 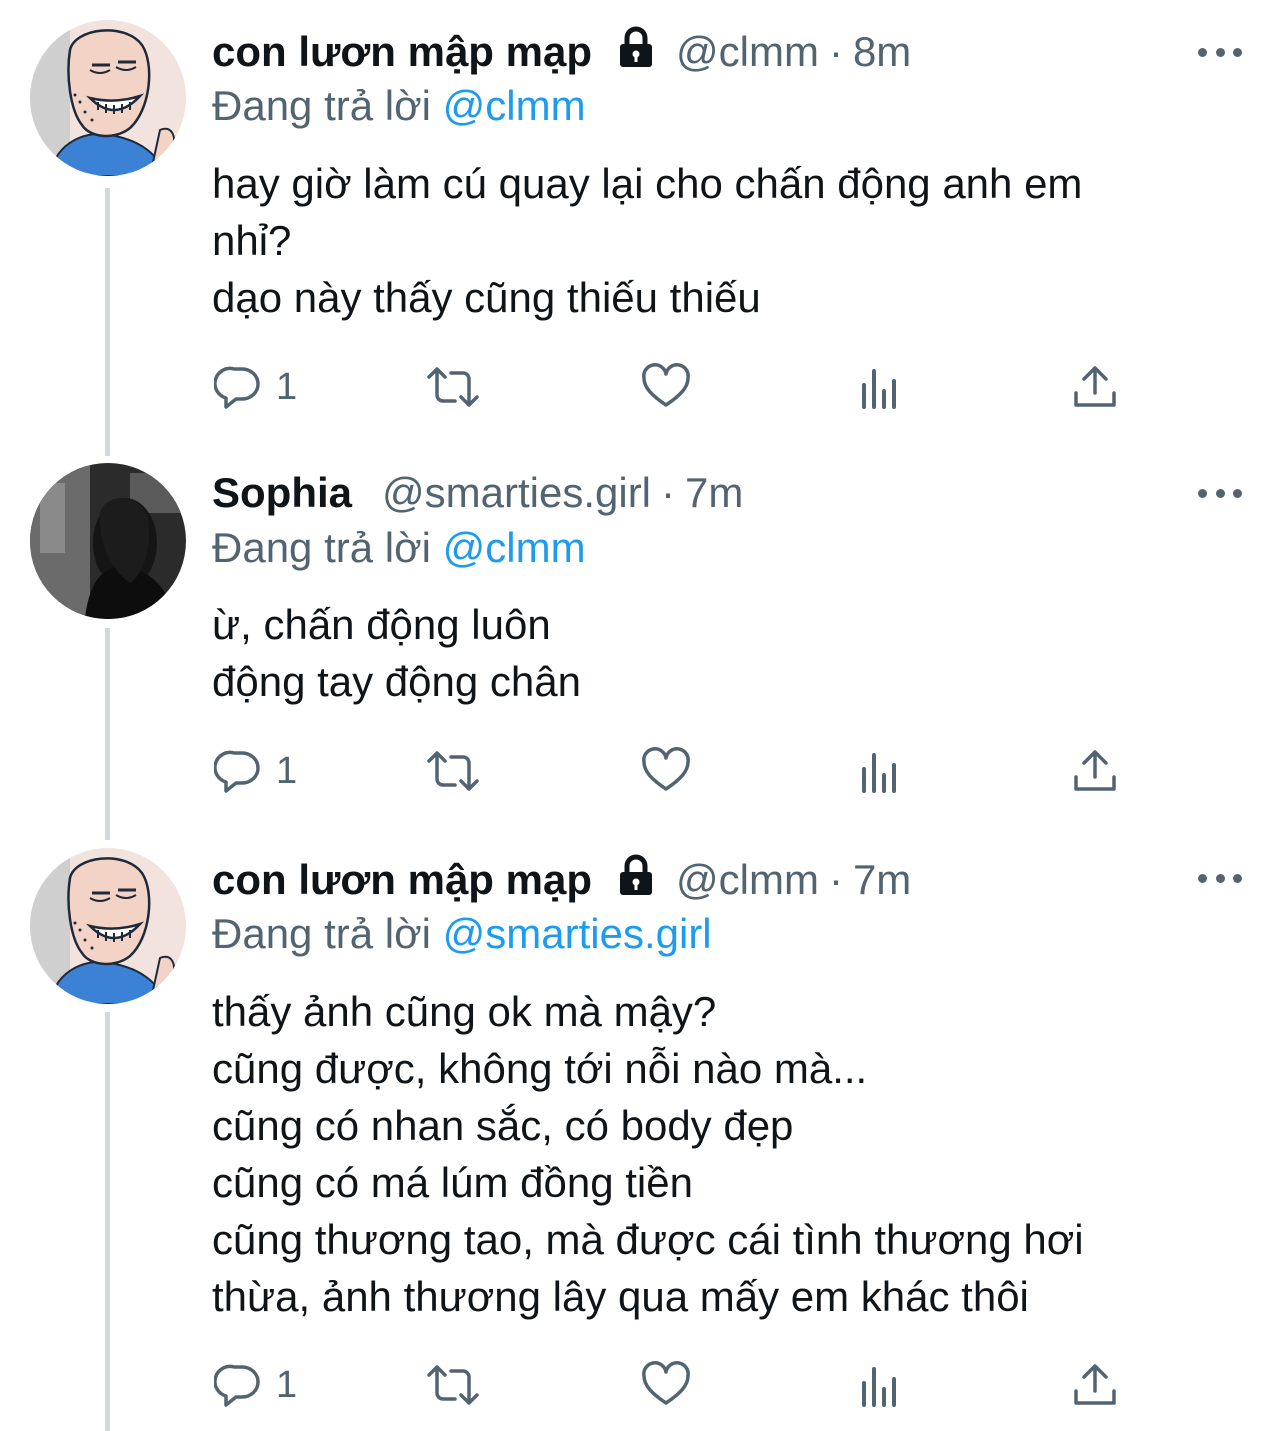 I want to click on avatar-photo-image, so click(x=108, y=541).